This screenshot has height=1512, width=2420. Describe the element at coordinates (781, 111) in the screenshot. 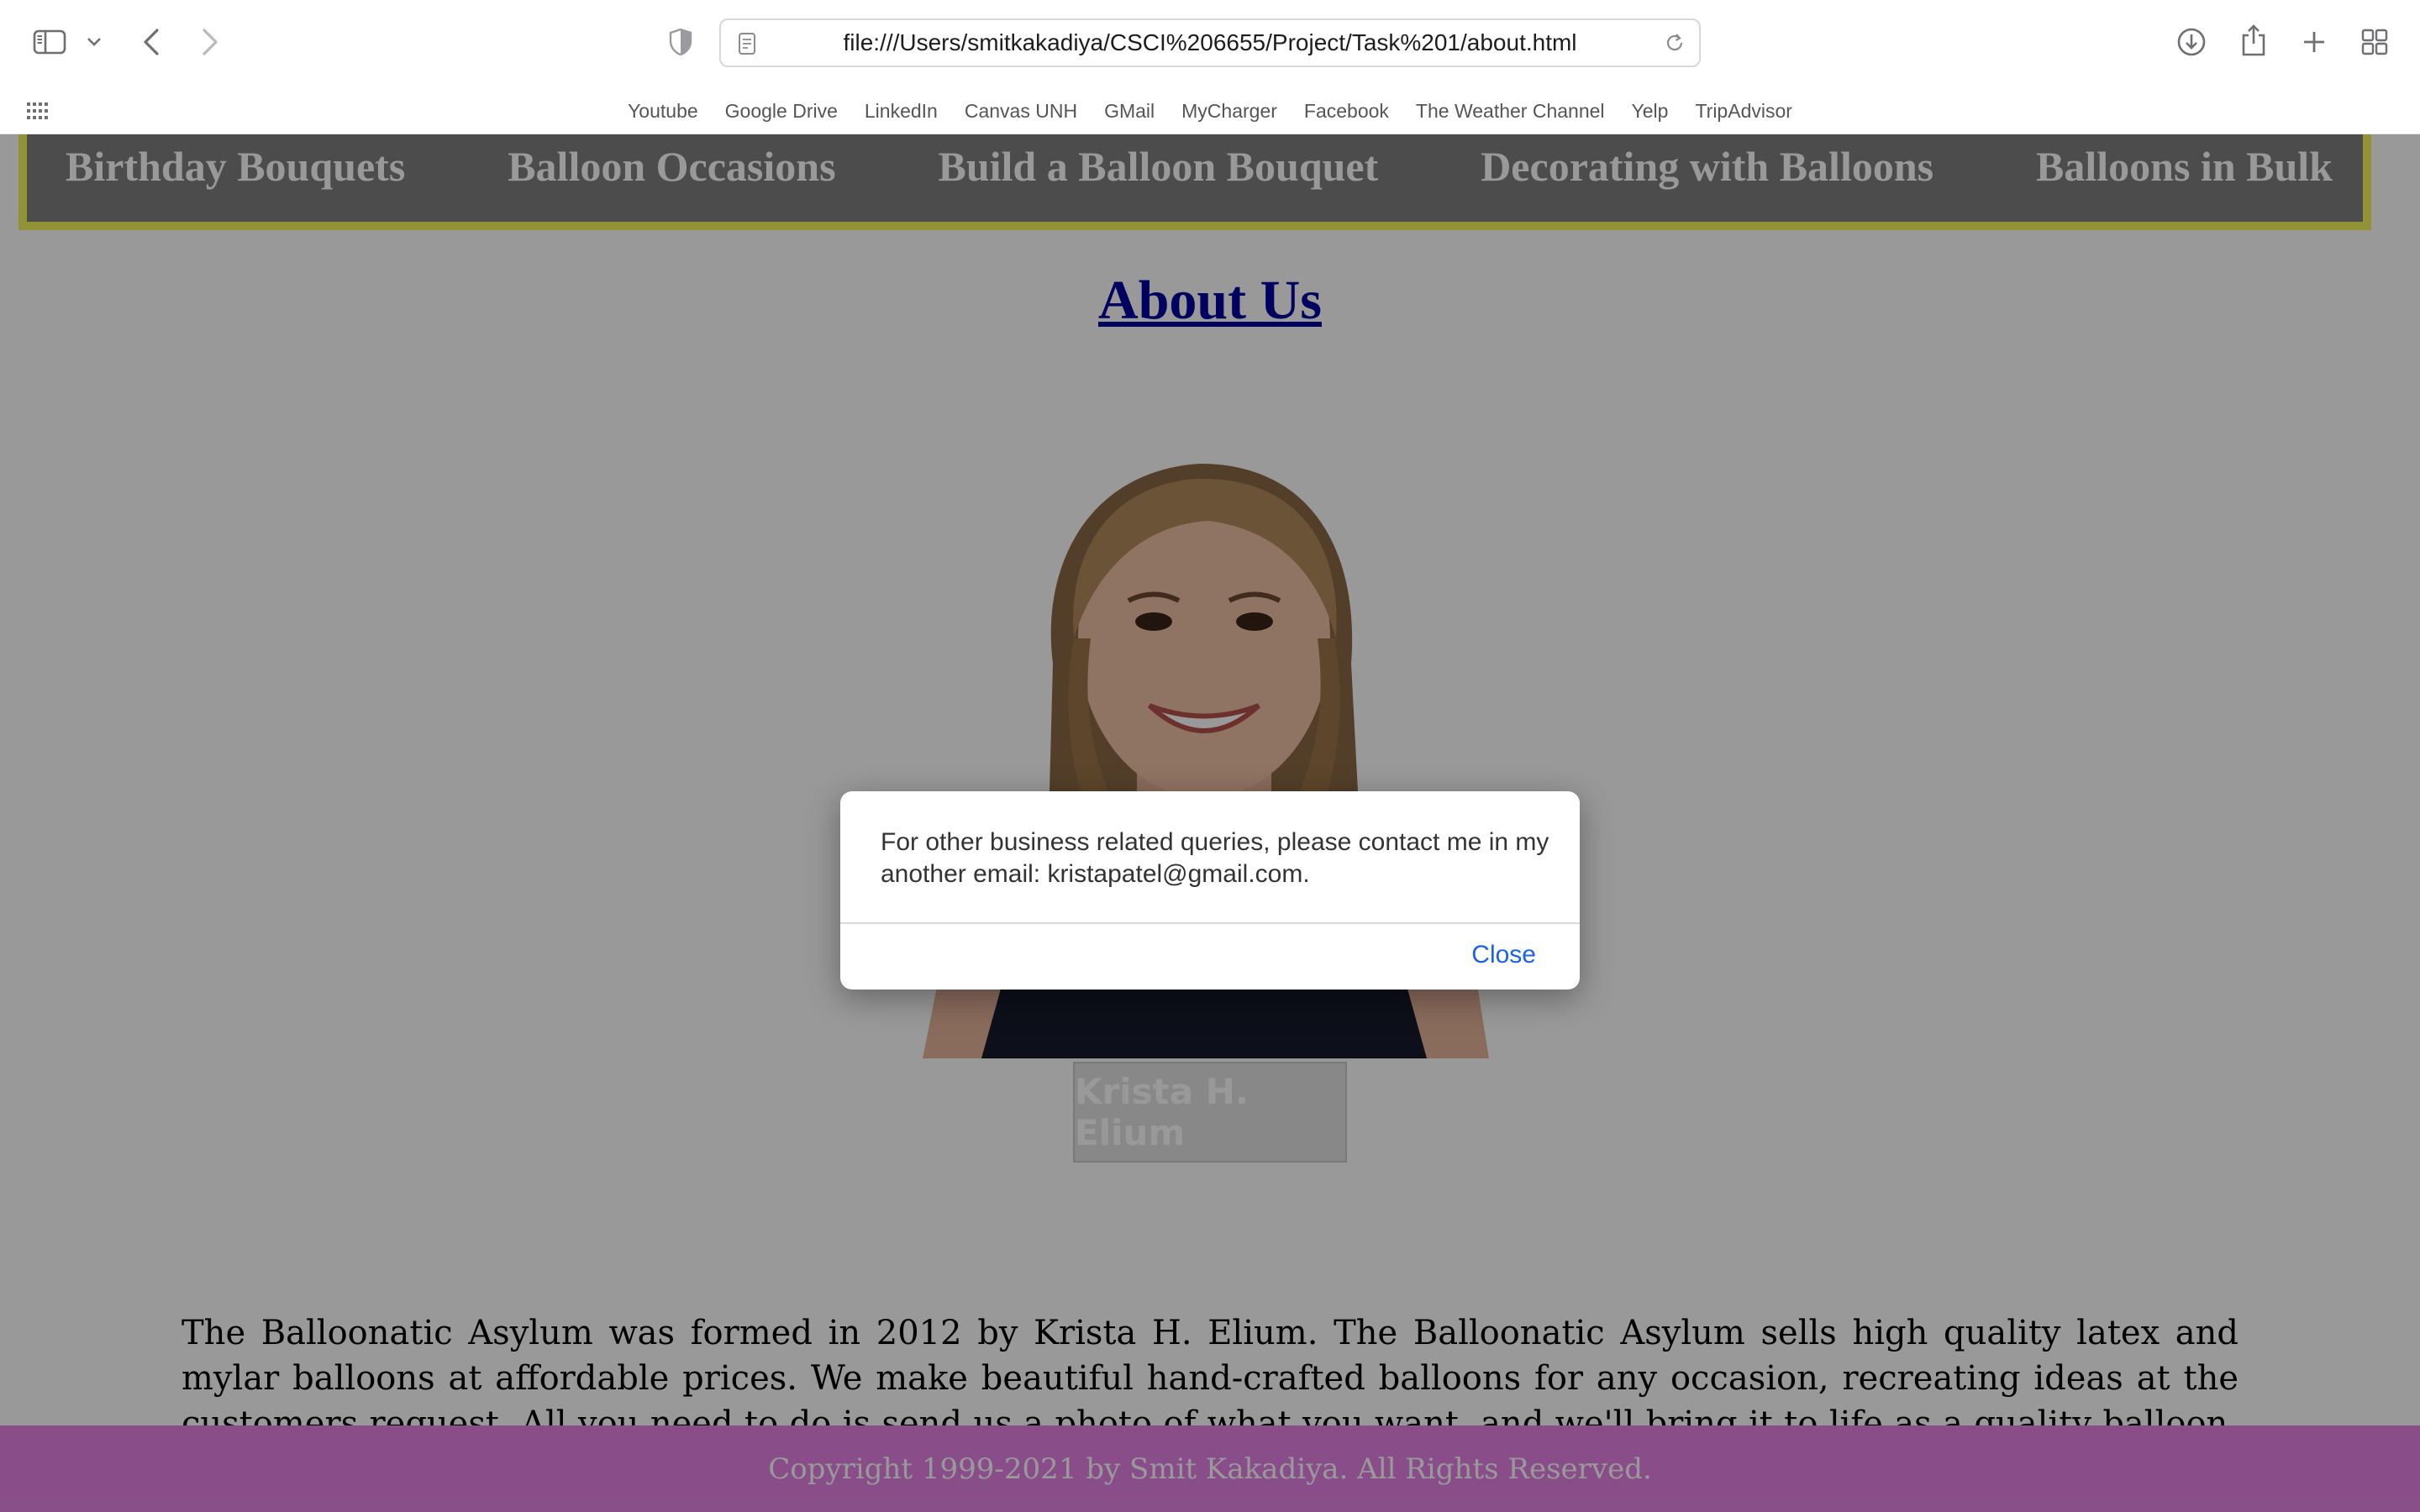

I see `bookmark-google-drive: Google Drive` at that location.